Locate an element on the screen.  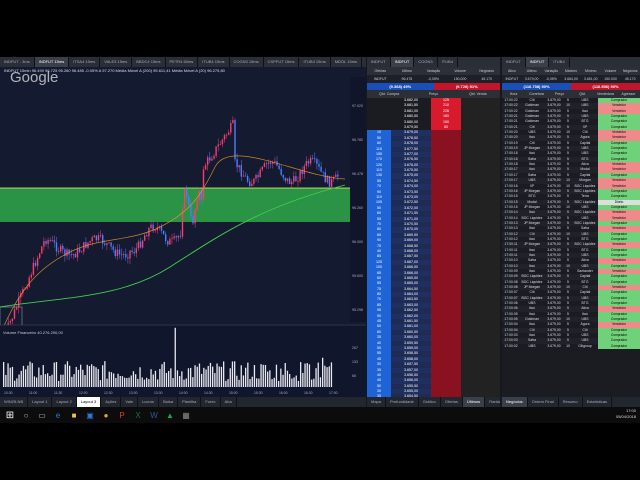
tab-8: CSPFUT 15ms is located at coordinates (282, 62).